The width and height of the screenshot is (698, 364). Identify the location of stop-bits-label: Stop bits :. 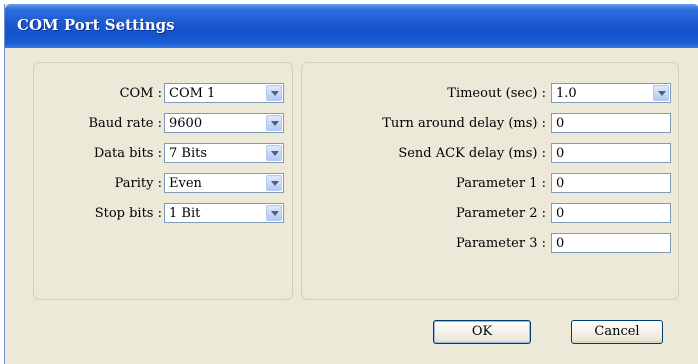
(128, 213).